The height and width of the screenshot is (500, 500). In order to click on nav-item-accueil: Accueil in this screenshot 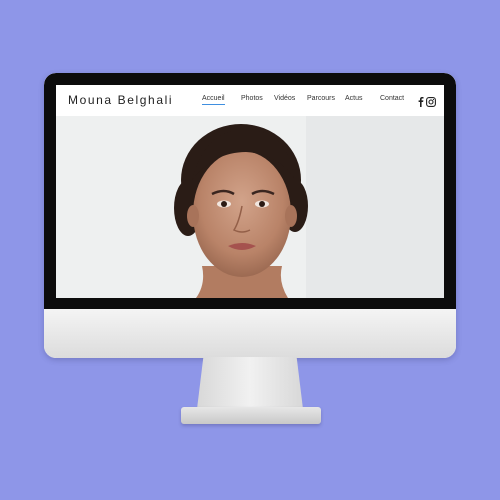, I will do `click(213, 100)`.